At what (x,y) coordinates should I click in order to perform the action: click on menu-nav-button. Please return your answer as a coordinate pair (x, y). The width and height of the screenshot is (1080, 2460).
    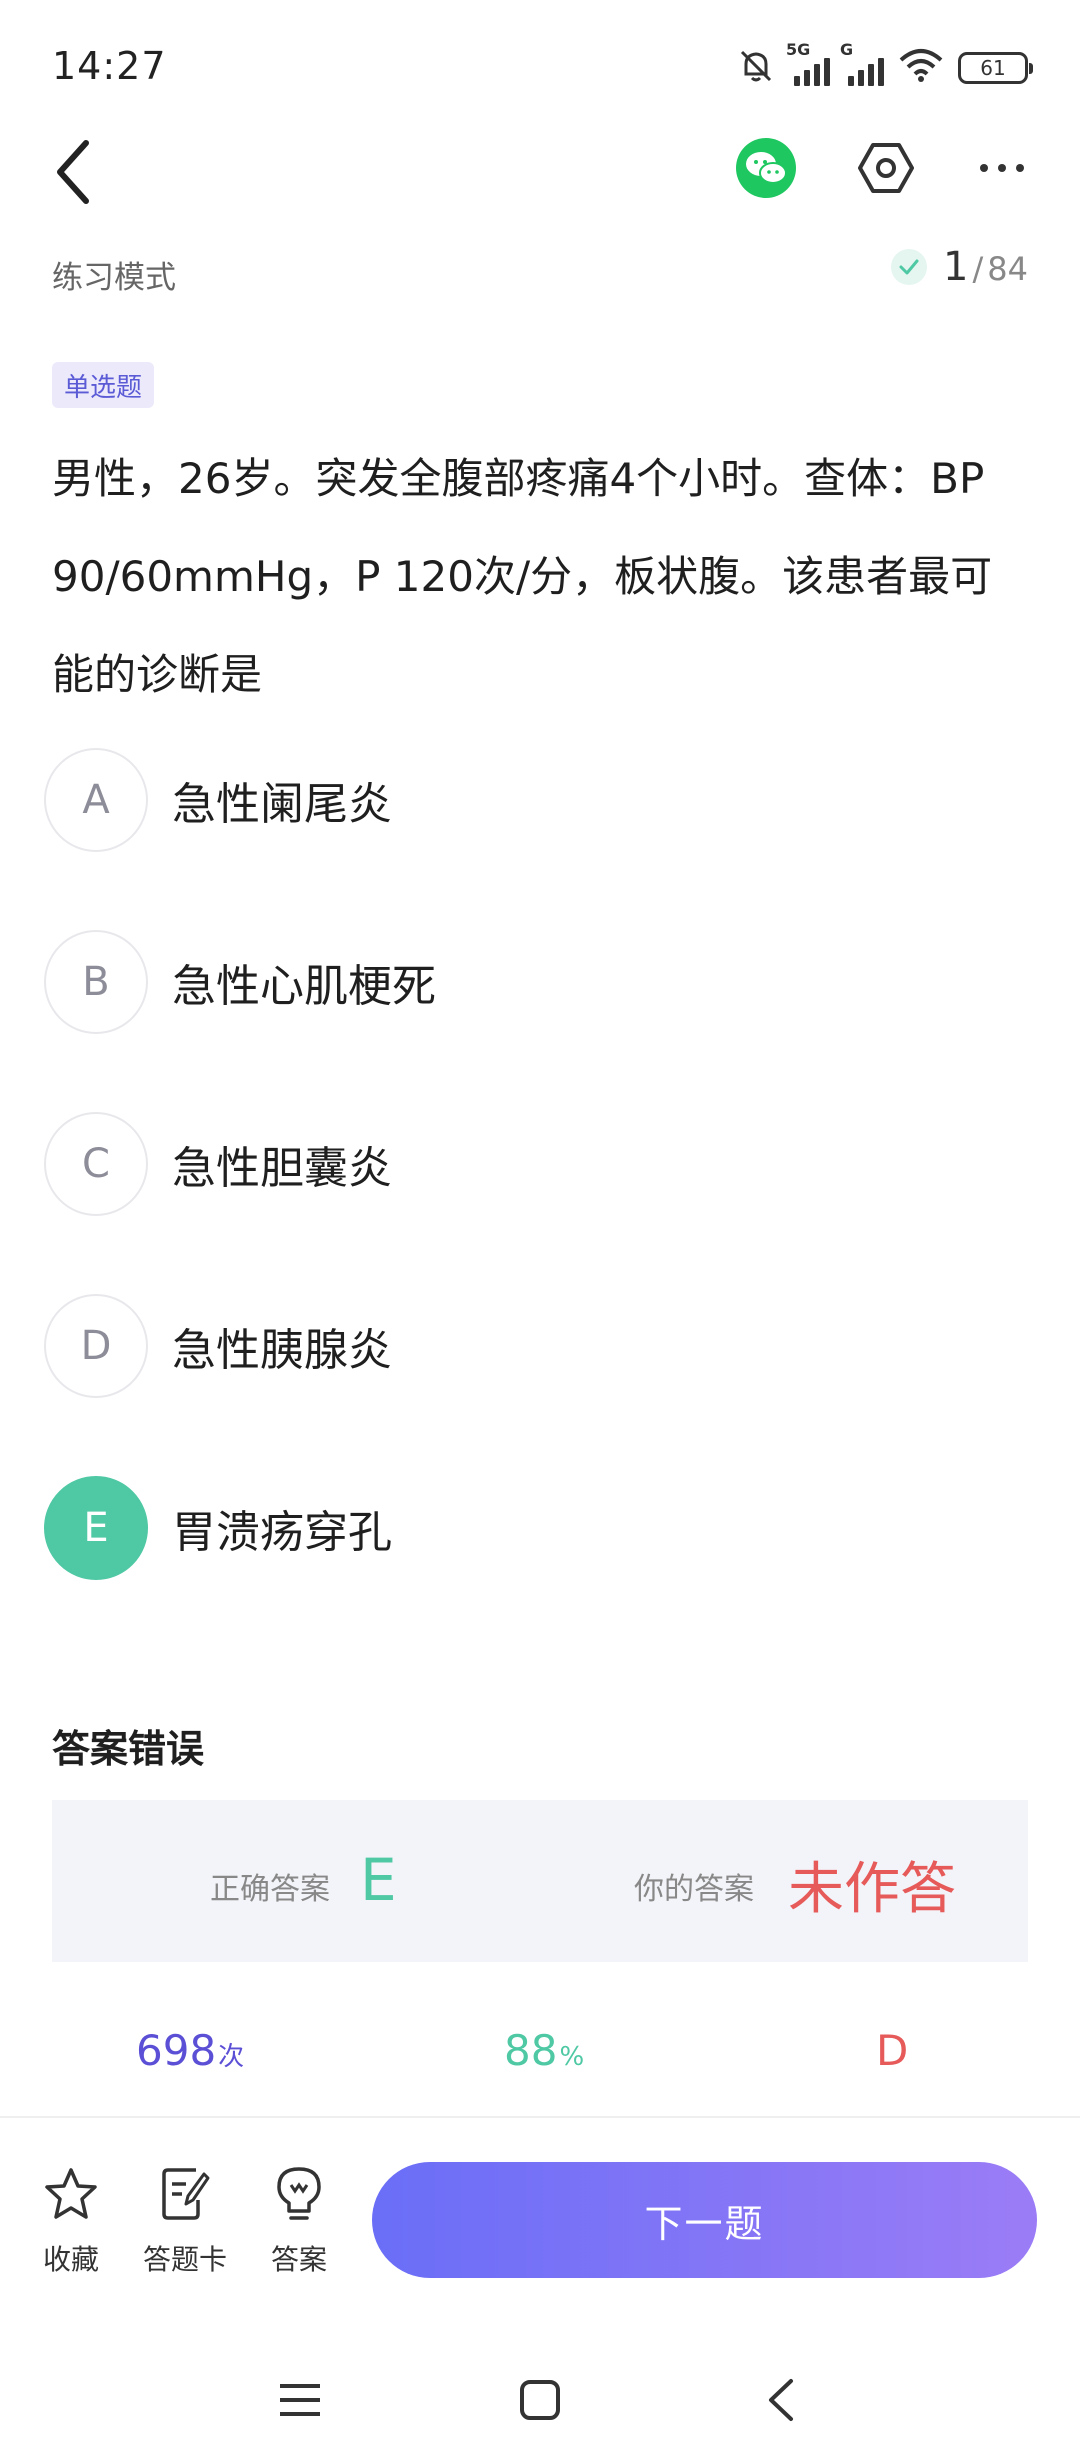
    Looking at the image, I should click on (300, 2400).